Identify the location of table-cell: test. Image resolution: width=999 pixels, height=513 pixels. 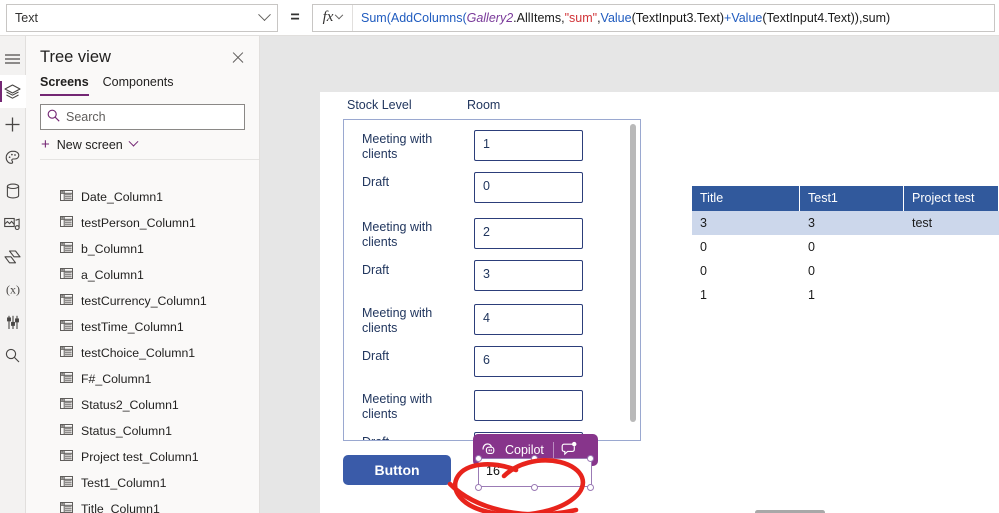
(922, 223).